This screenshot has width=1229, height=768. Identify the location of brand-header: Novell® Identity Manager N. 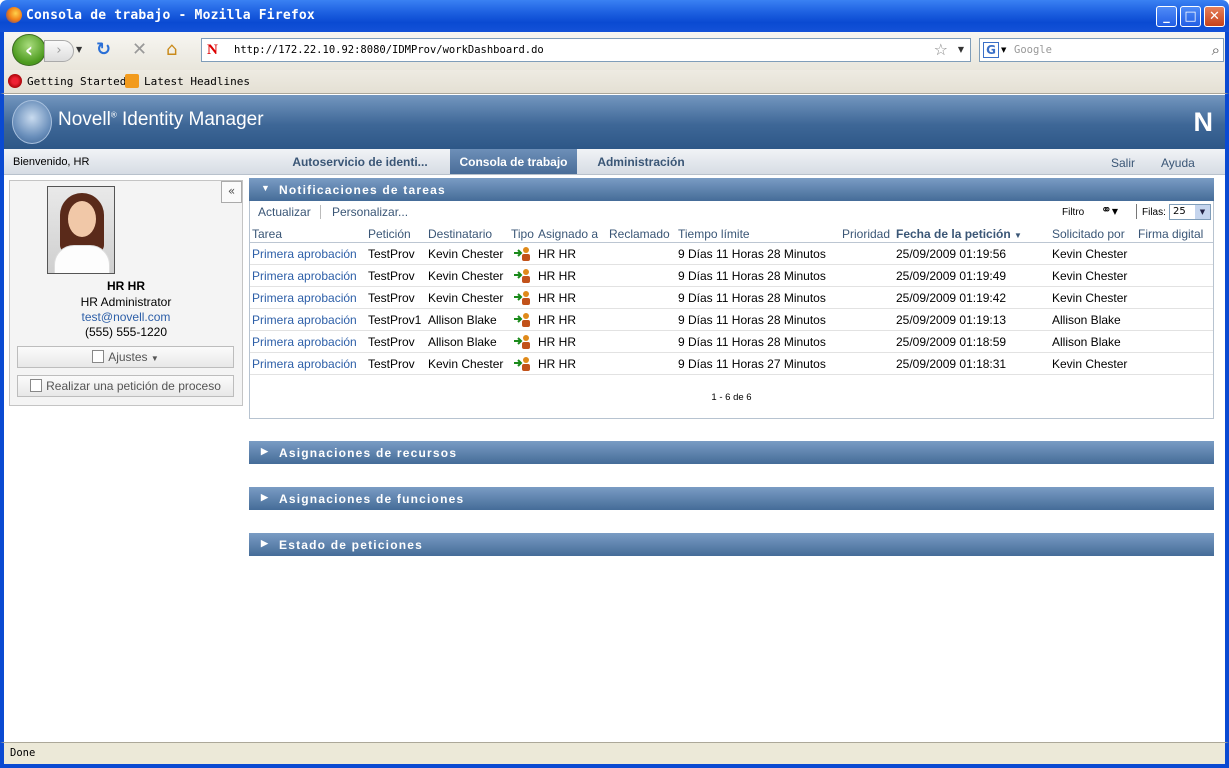
(614, 122).